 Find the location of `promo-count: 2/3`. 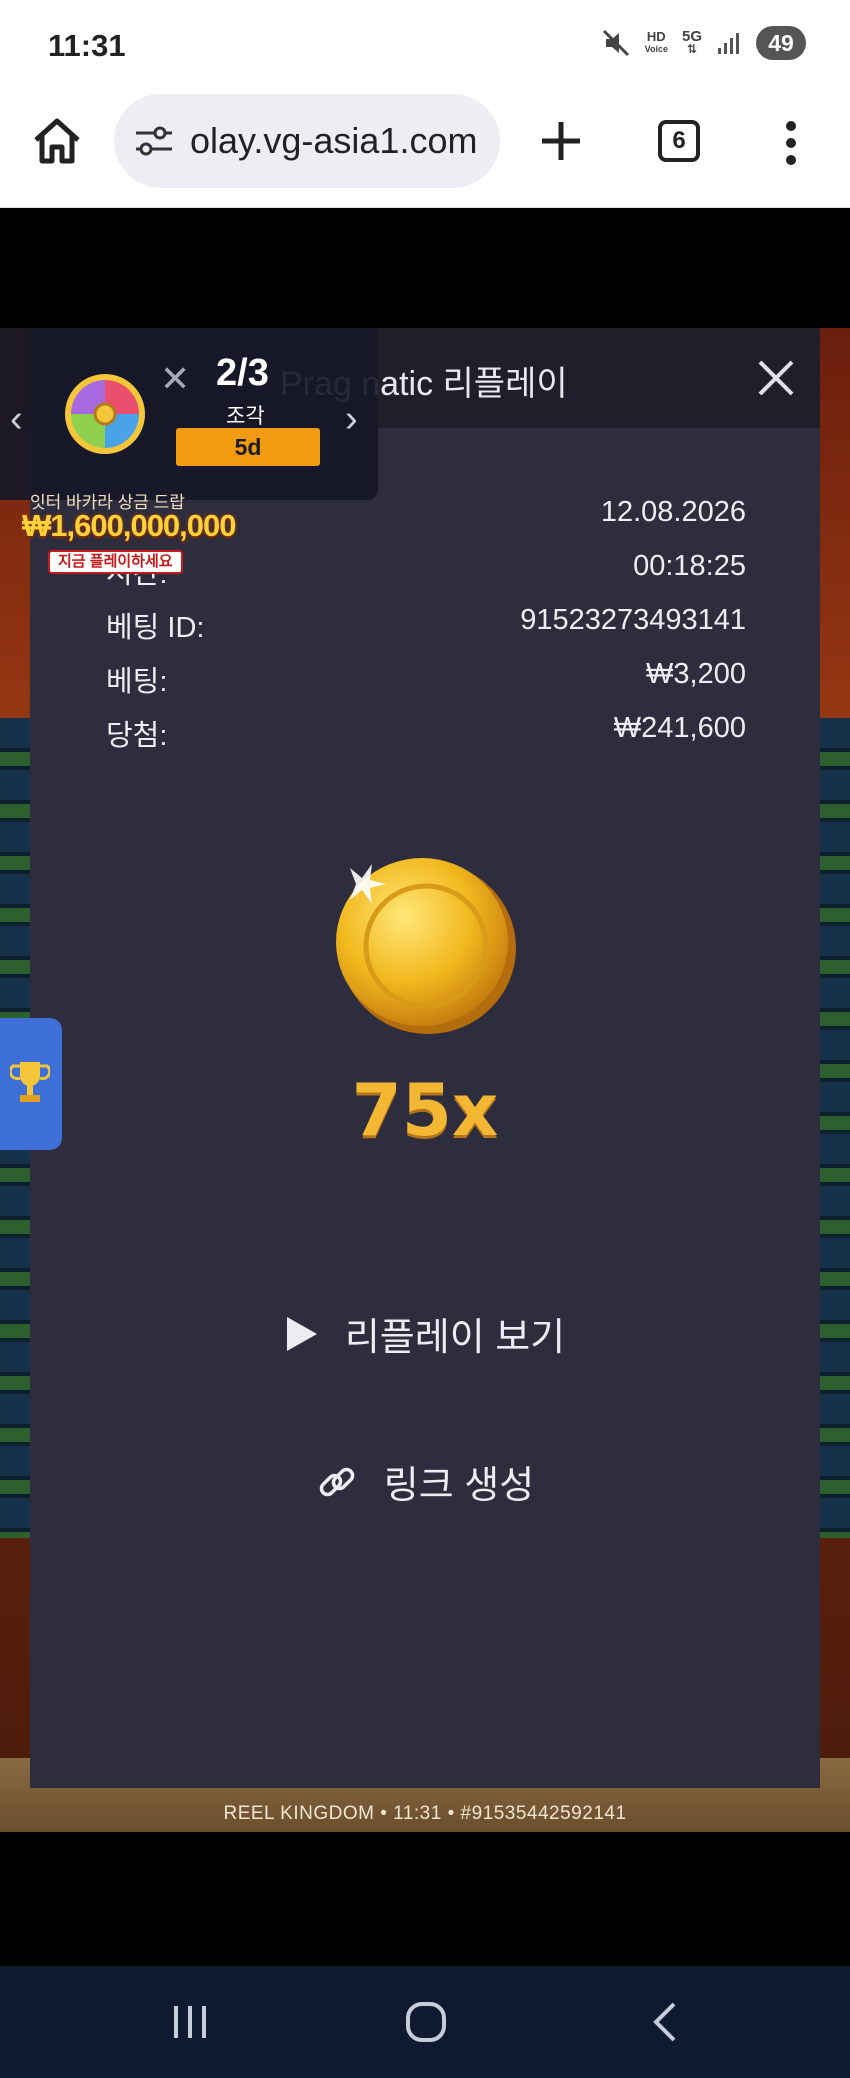

promo-count: 2/3 is located at coordinates (242, 373).